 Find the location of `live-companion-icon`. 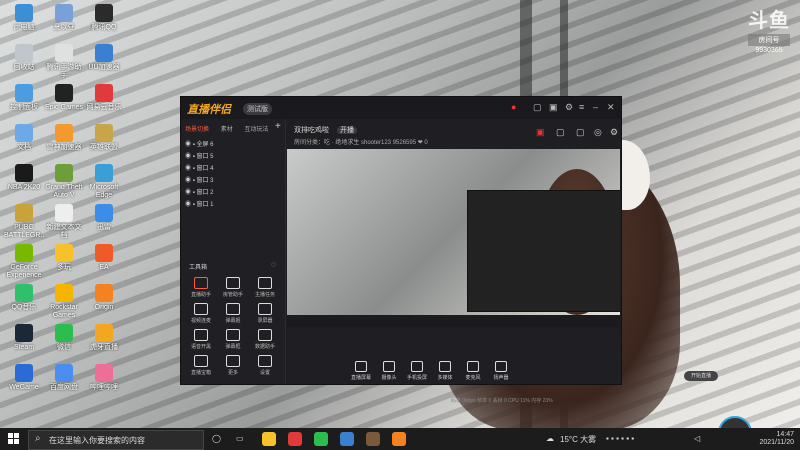

live-companion-icon is located at coordinates (399, 439).